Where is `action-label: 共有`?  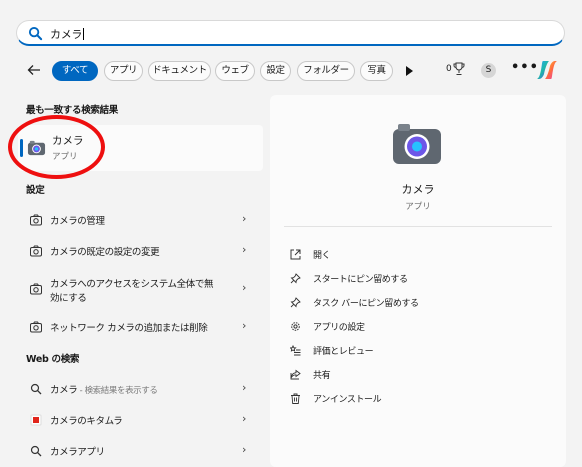 action-label: 共有 is located at coordinates (322, 376).